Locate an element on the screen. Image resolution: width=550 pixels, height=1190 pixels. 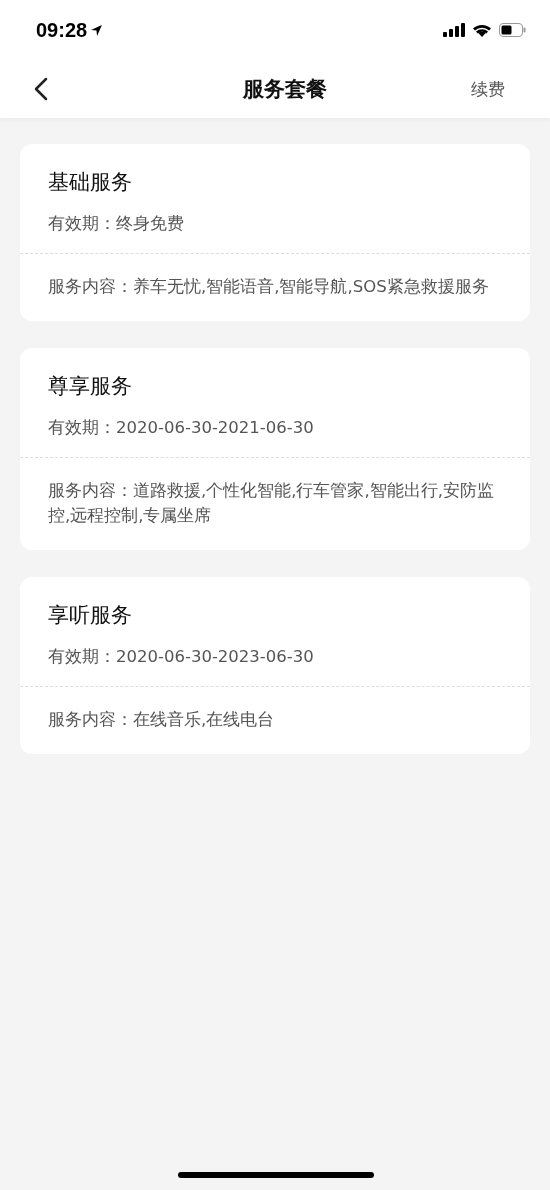
status-time: 09:28 is located at coordinates (62, 30).